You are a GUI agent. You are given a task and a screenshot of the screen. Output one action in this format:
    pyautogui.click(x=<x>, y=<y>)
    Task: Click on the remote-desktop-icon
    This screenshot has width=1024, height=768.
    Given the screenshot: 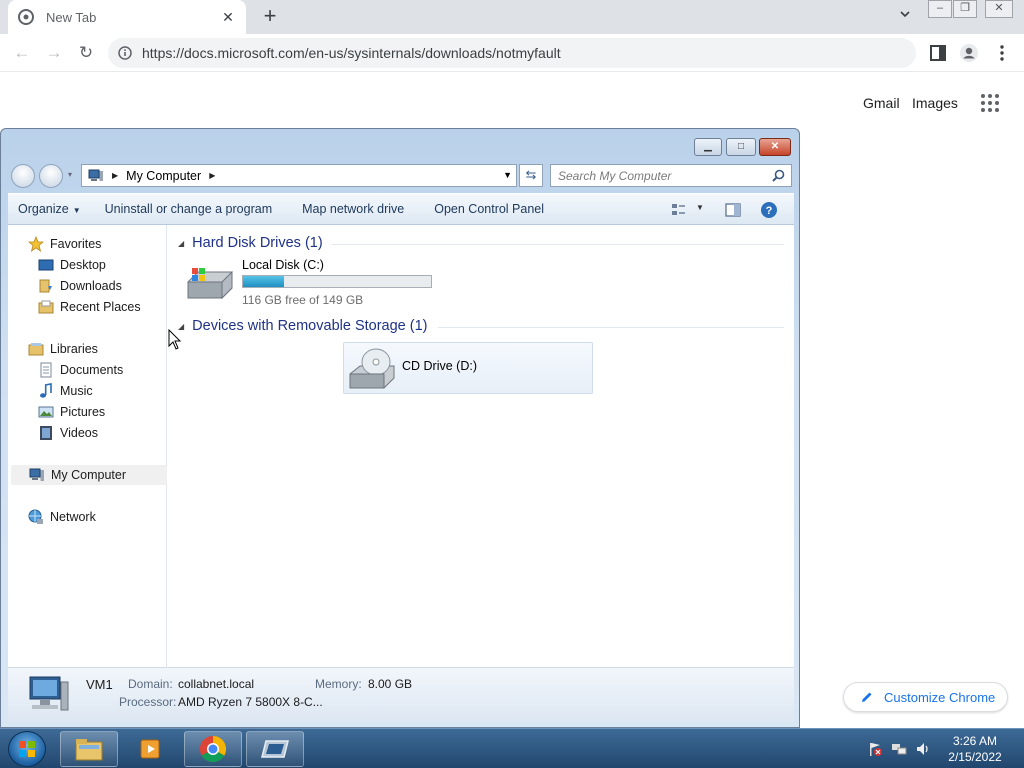 What is the action you would take?
    pyautogui.click(x=275, y=749)
    